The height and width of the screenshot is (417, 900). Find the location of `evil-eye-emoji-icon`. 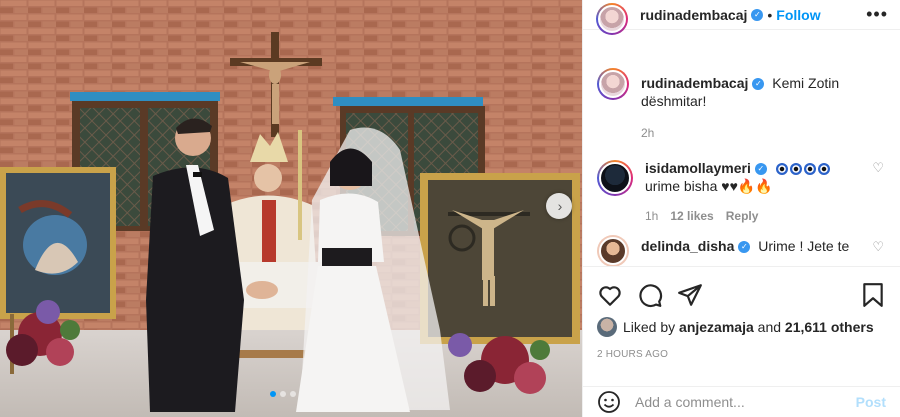

evil-eye-emoji-icon is located at coordinates (803, 168).